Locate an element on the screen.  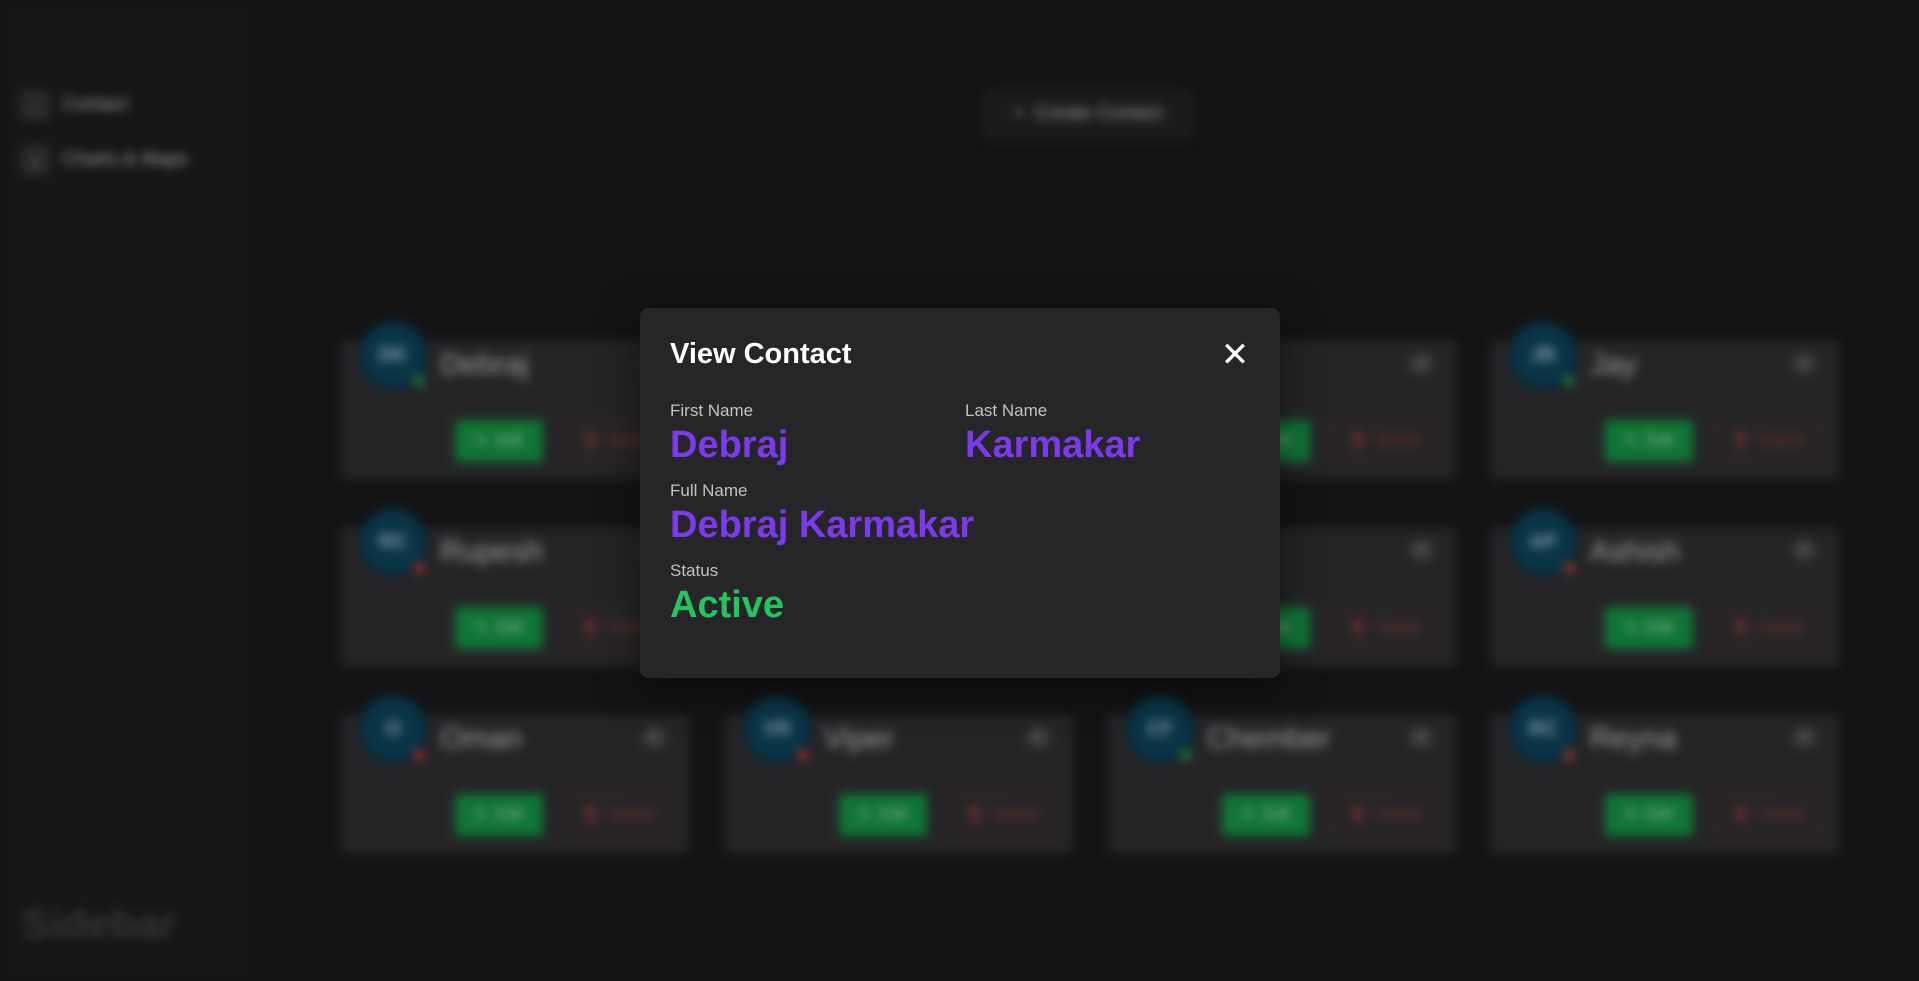
full-name-label: Full Name is located at coordinates (709, 490).